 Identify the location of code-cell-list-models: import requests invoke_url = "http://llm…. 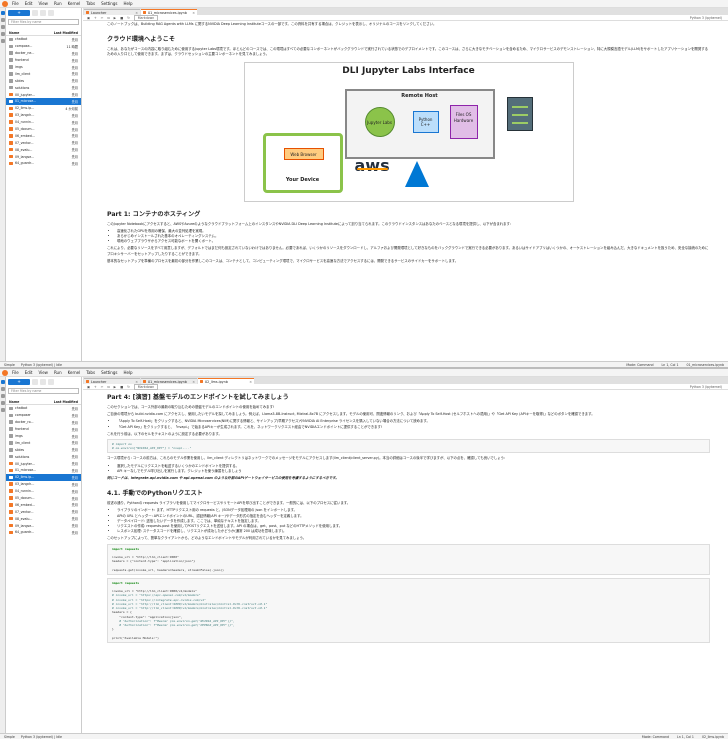
(408, 610).